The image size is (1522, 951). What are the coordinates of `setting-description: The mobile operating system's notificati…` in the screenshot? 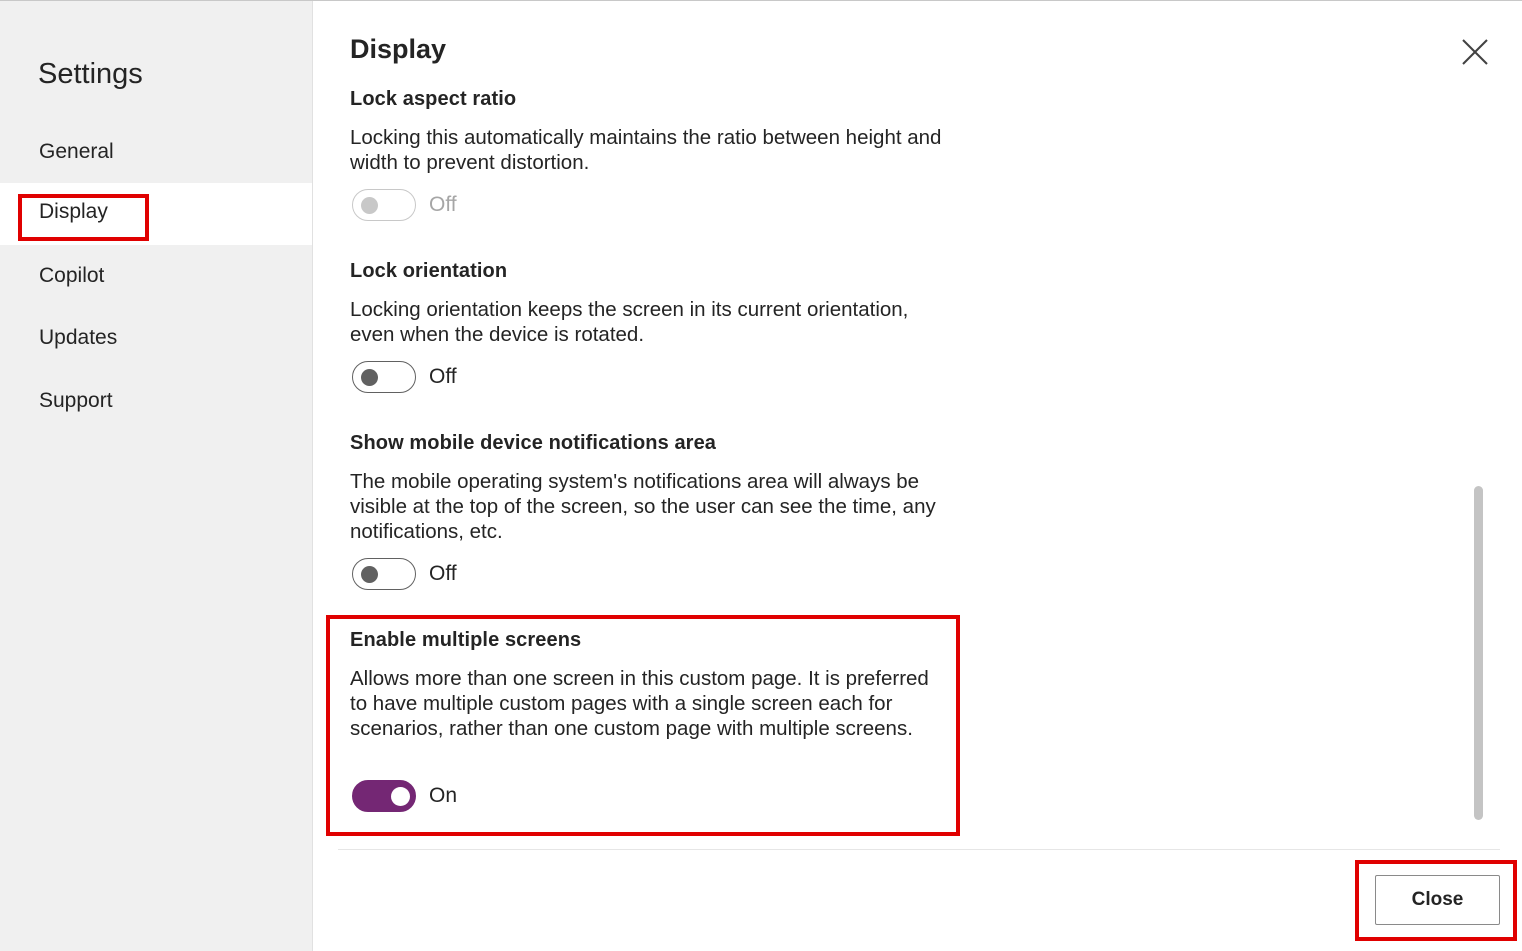 It's located at (643, 506).